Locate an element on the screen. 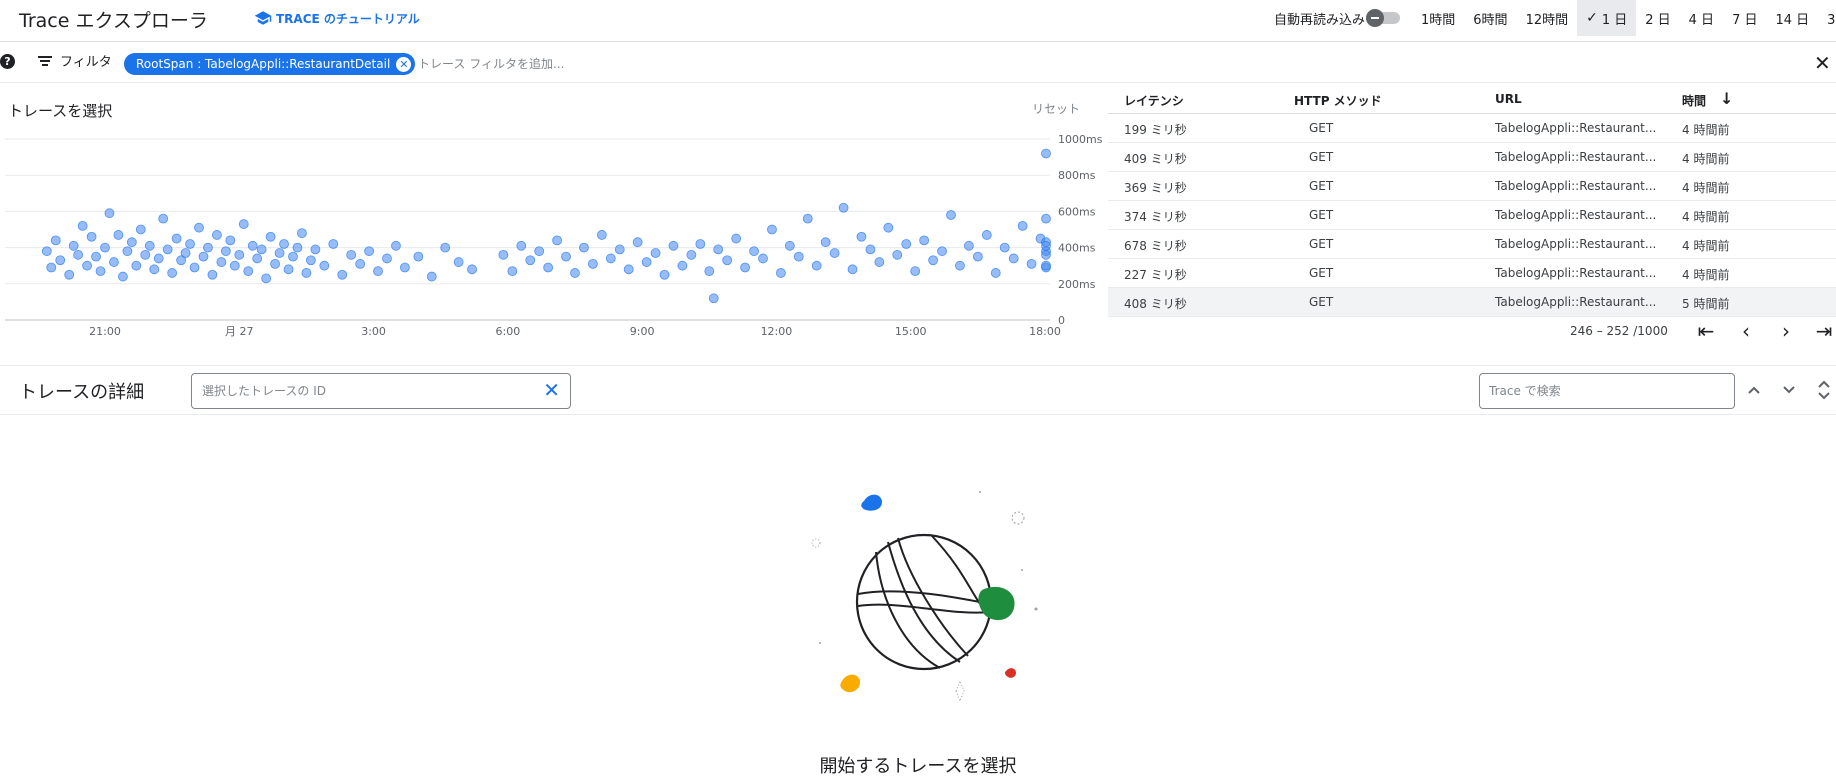 This screenshot has height=779, width=1836. expand-collapse-icon is located at coordinates (1824, 390).